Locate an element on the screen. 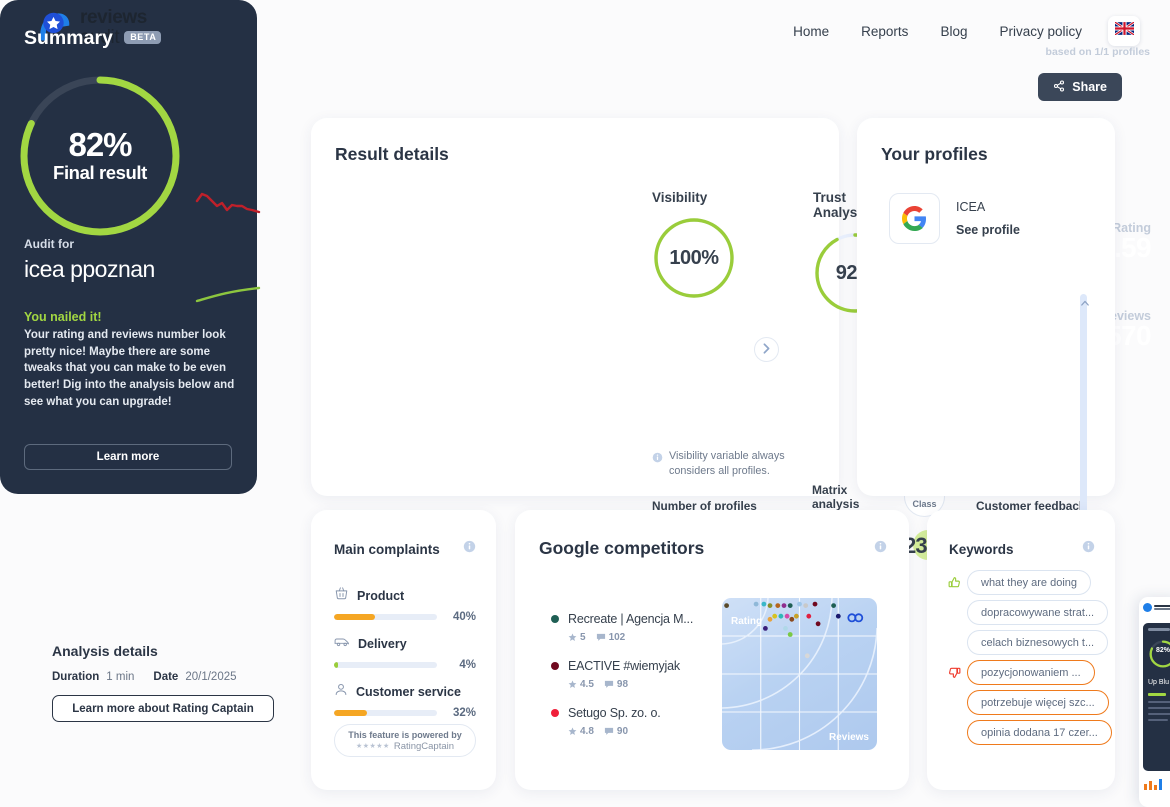 The width and height of the screenshot is (1170, 807). your-profiles-title: Your profiles is located at coordinates (934, 154).